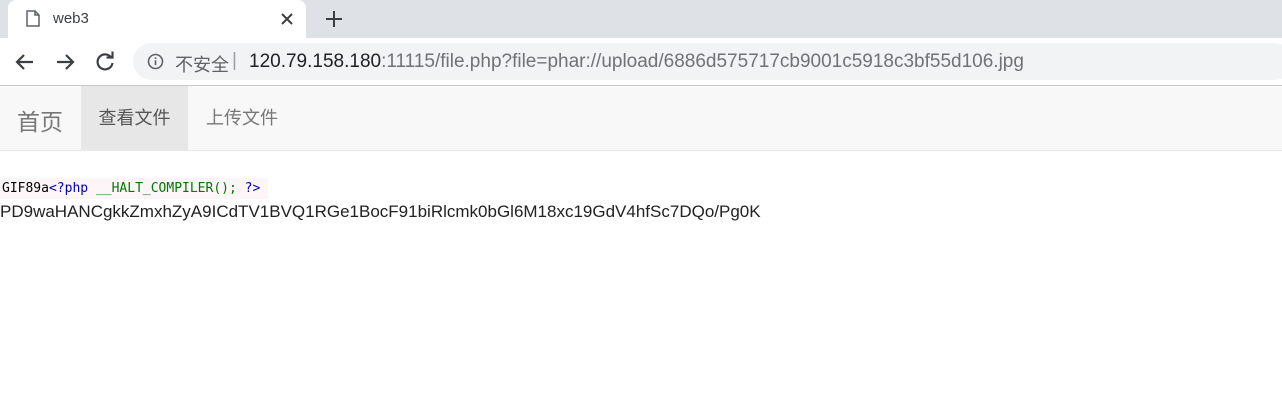 The height and width of the screenshot is (405, 1282). What do you see at coordinates (287, 19) in the screenshot?
I see `close-icon` at bounding box center [287, 19].